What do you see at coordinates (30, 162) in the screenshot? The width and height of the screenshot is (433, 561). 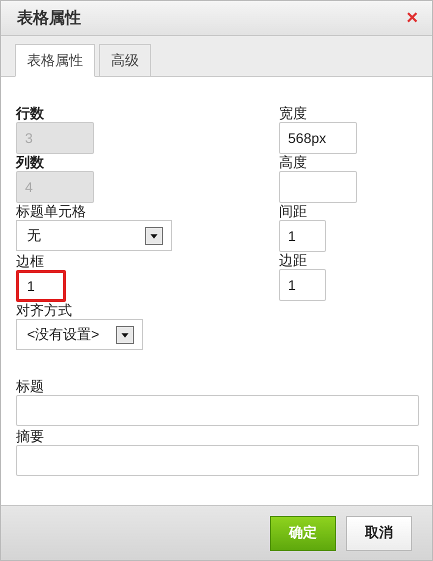 I see `field-label: 列数` at bounding box center [30, 162].